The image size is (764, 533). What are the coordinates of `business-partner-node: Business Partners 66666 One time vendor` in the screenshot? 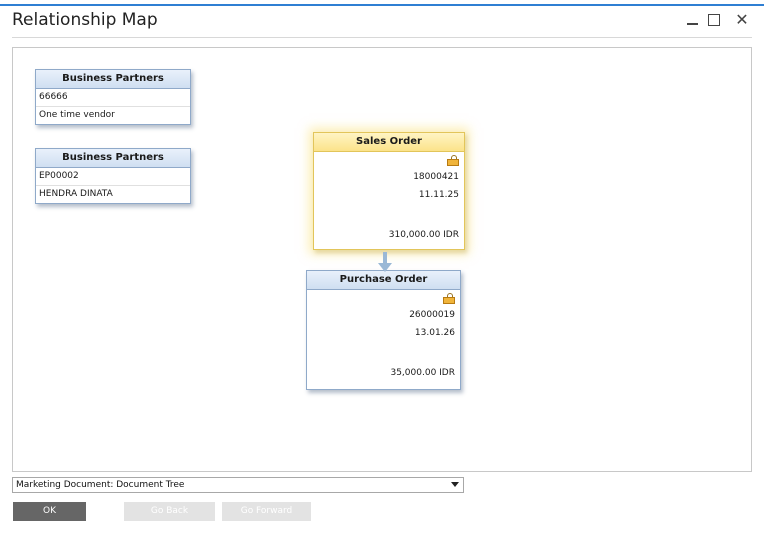 It's located at (113, 97).